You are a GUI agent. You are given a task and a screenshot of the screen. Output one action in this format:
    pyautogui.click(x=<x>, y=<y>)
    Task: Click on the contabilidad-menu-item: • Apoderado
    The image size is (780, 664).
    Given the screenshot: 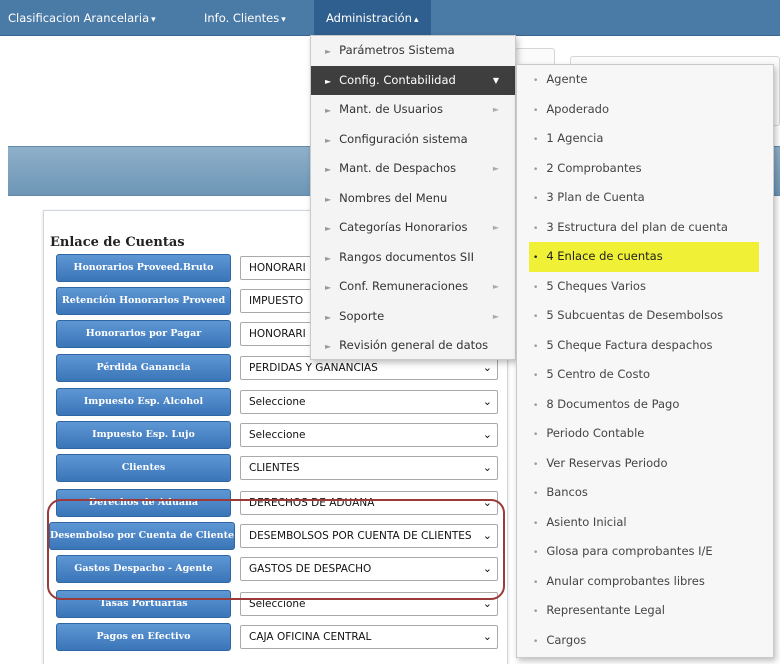 What is the action you would take?
    pyautogui.click(x=645, y=110)
    